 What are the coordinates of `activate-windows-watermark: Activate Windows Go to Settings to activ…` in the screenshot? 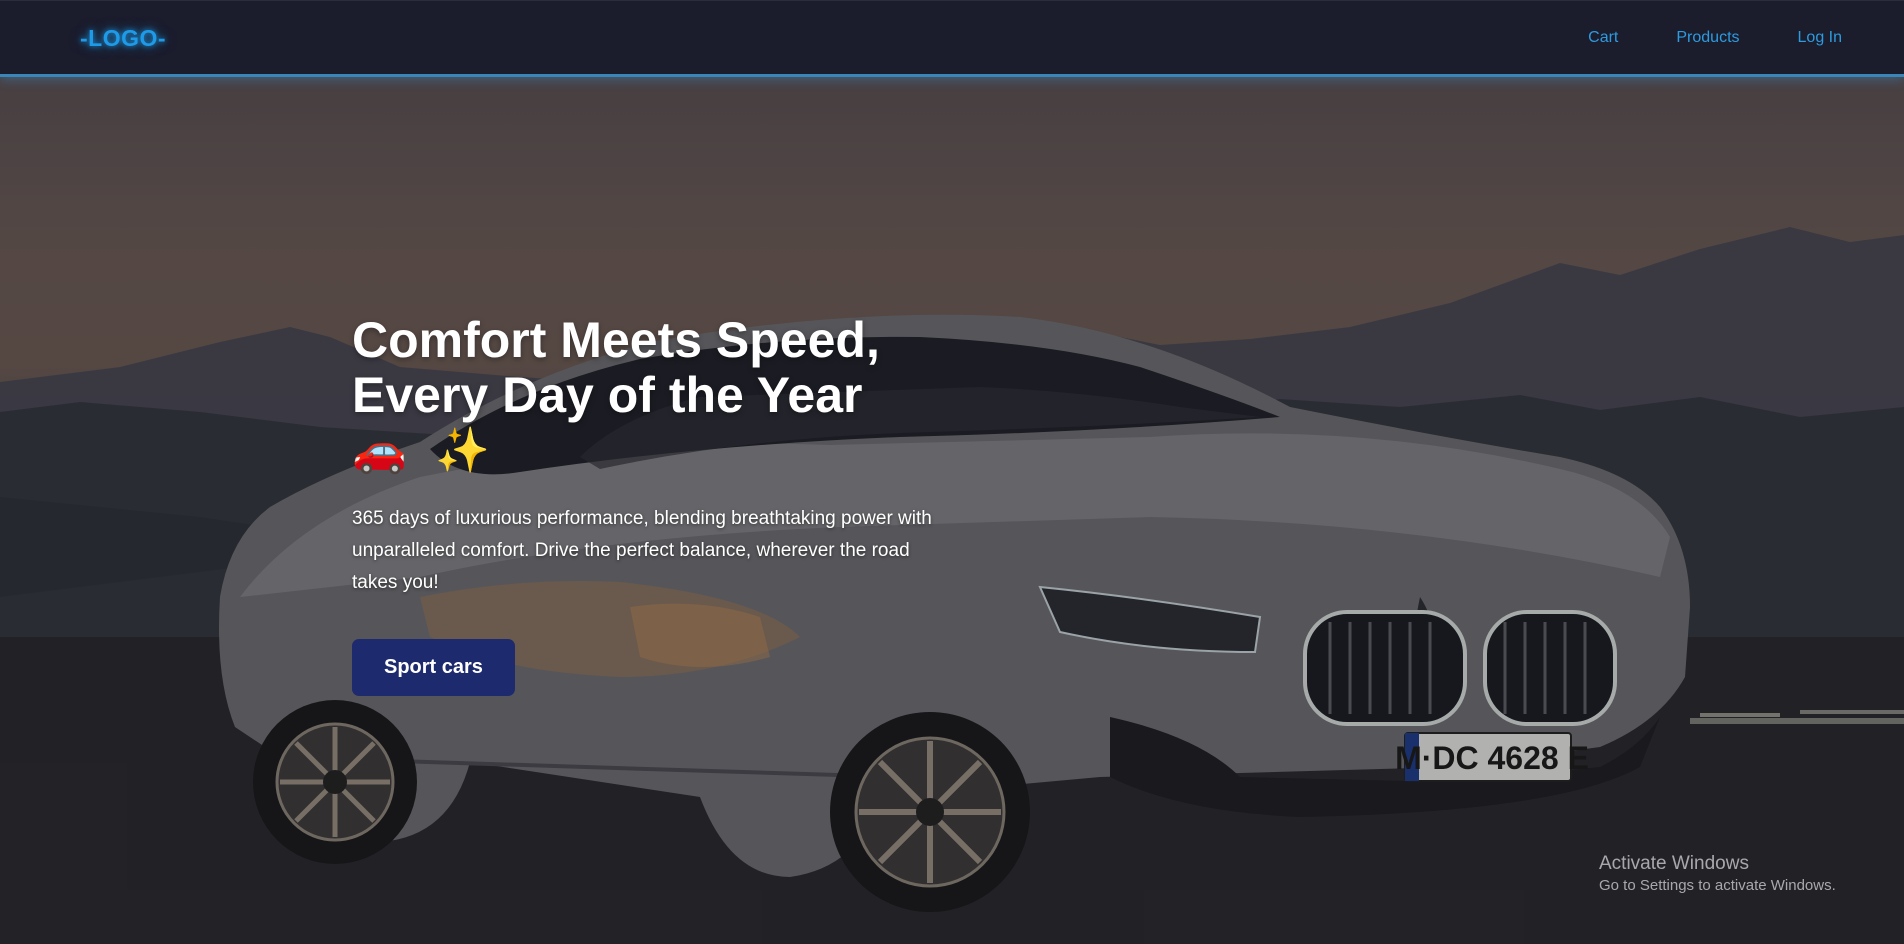 It's located at (1717, 874).